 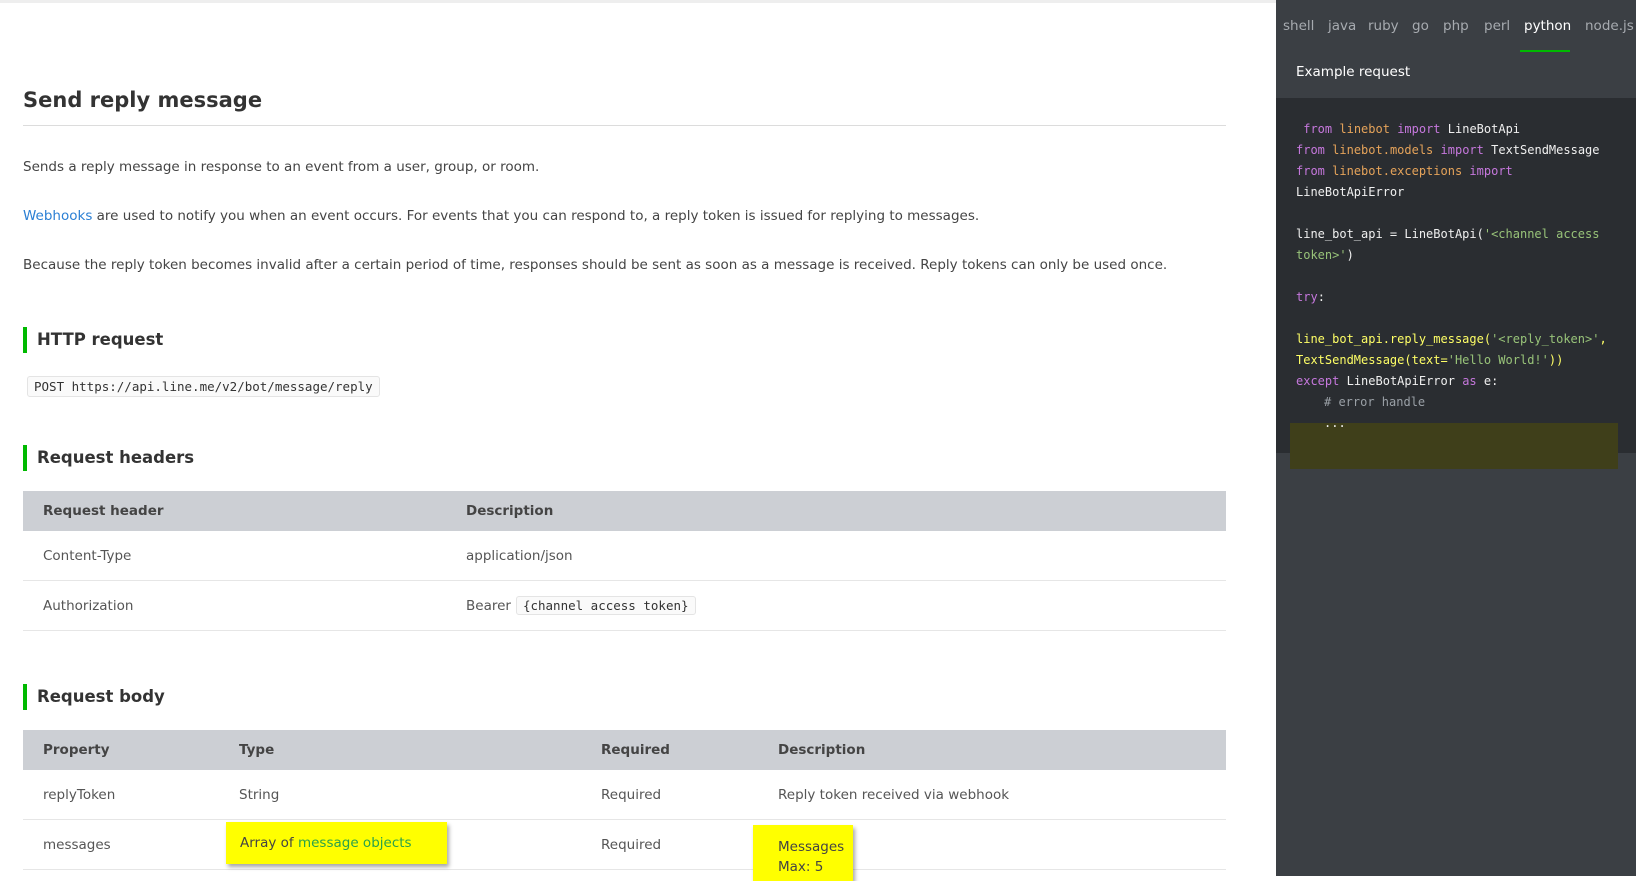 I want to click on messages-max: Max: 5, so click(x=801, y=867).